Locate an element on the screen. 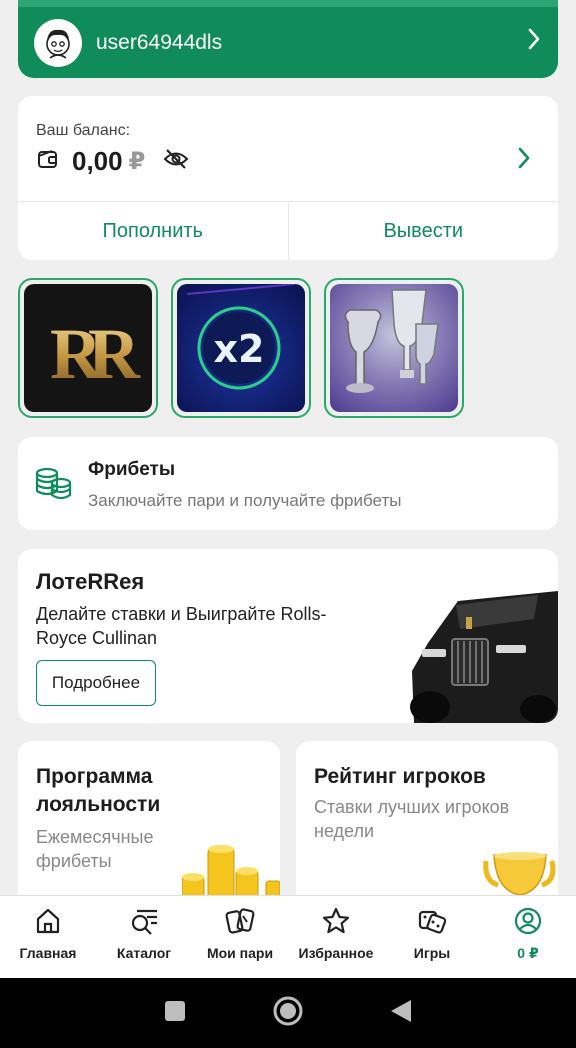 This screenshot has width=576, height=1048. nav-home: Главная is located at coordinates (48, 937).